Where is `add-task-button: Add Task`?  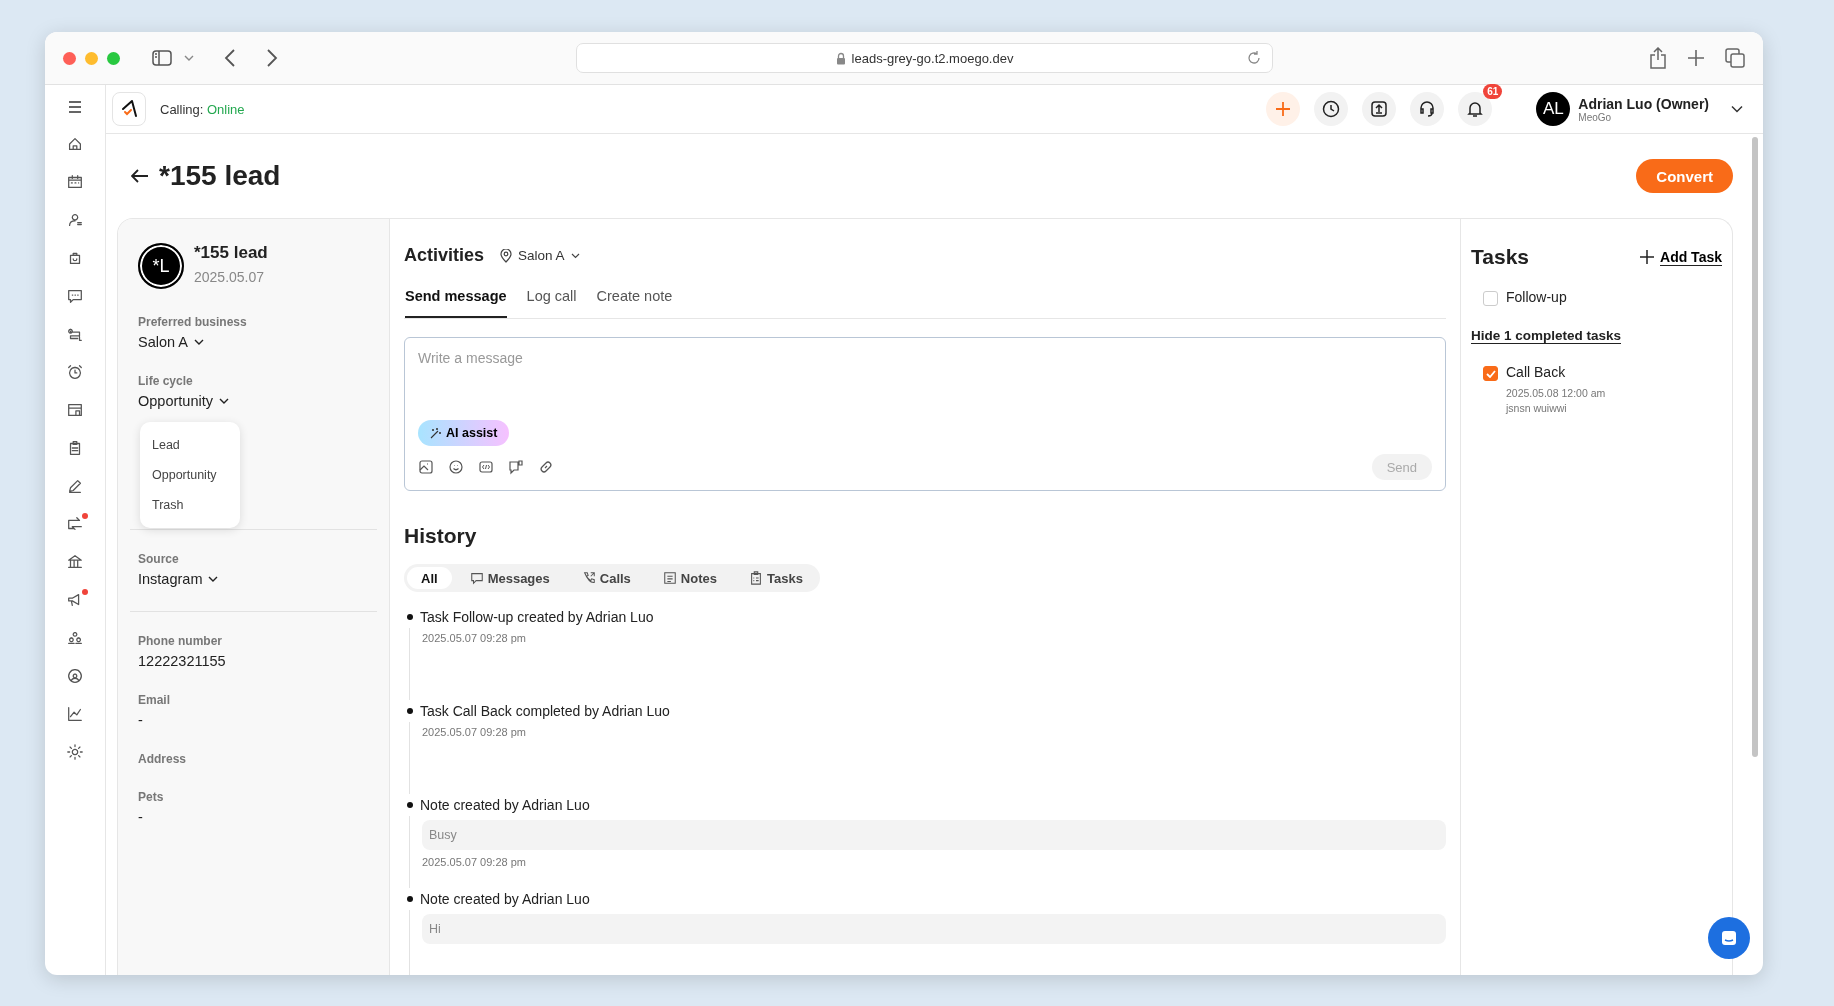
add-task-button: Add Task is located at coordinates (1680, 257).